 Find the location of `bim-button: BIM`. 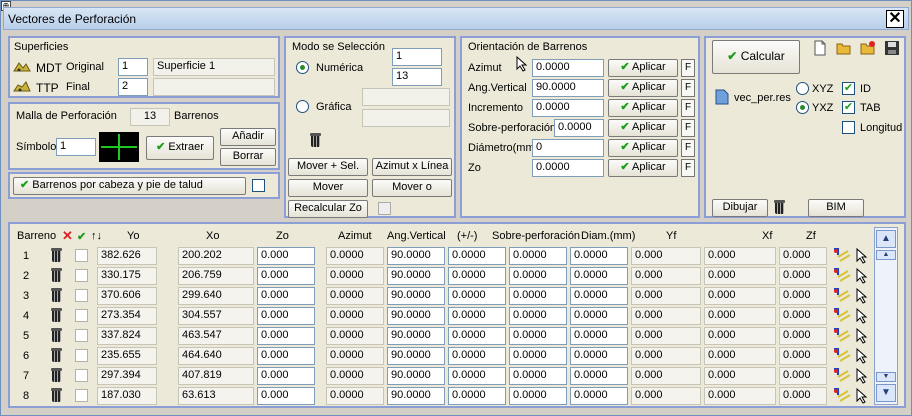

bim-button: BIM is located at coordinates (836, 208).